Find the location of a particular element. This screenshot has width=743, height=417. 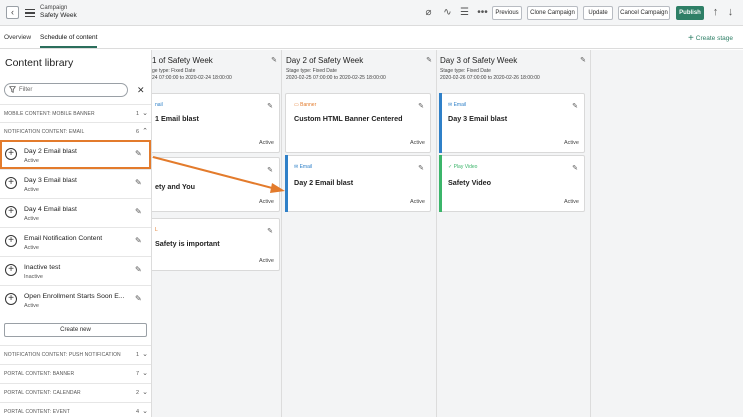

card-title: Safety is important is located at coordinates (187, 243).